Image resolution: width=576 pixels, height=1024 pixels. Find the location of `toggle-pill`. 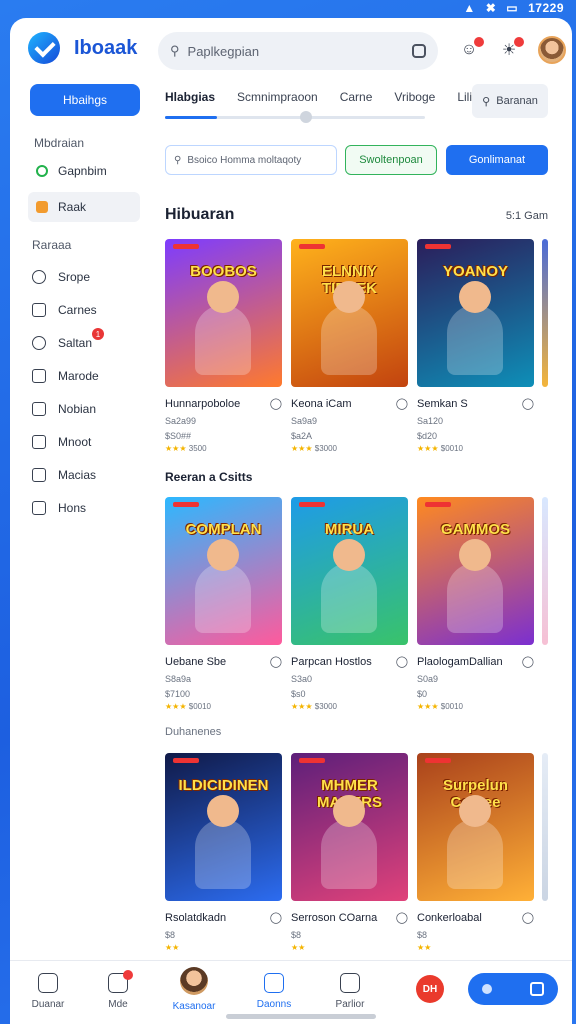

toggle-pill is located at coordinates (513, 989).